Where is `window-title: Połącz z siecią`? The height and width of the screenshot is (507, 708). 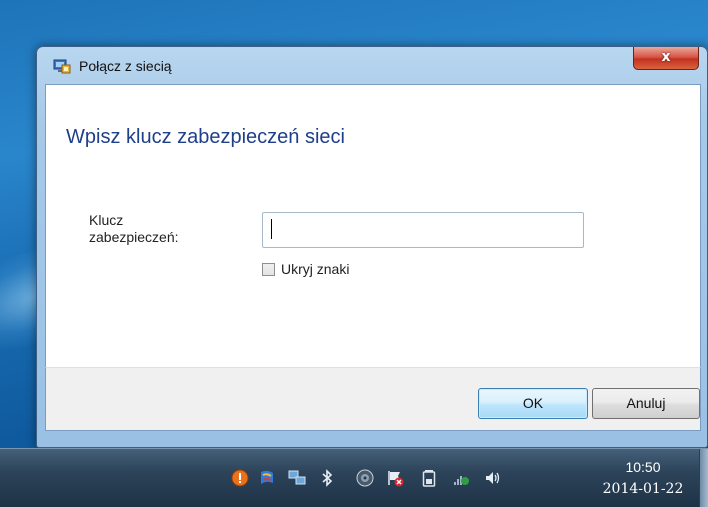 window-title: Połącz z siecią is located at coordinates (125, 66).